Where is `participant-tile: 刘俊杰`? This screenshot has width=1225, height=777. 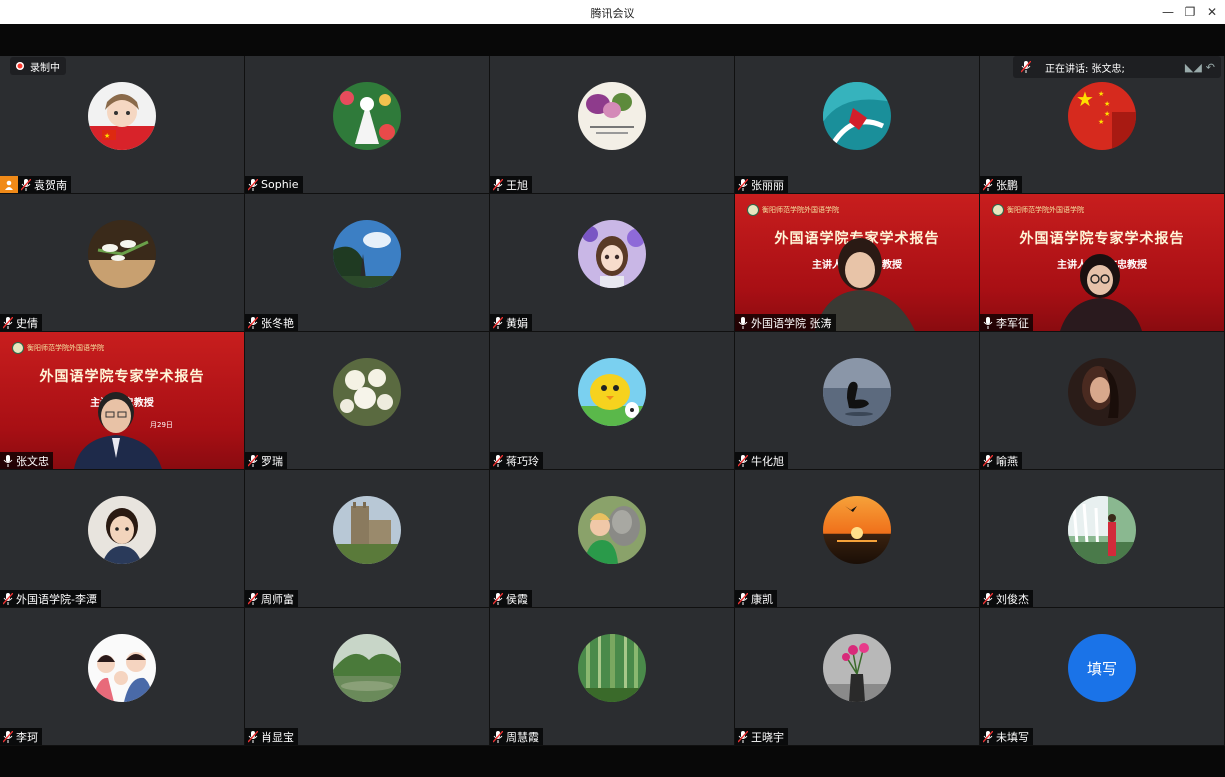
participant-tile: 刘俊杰 is located at coordinates (1102, 538).